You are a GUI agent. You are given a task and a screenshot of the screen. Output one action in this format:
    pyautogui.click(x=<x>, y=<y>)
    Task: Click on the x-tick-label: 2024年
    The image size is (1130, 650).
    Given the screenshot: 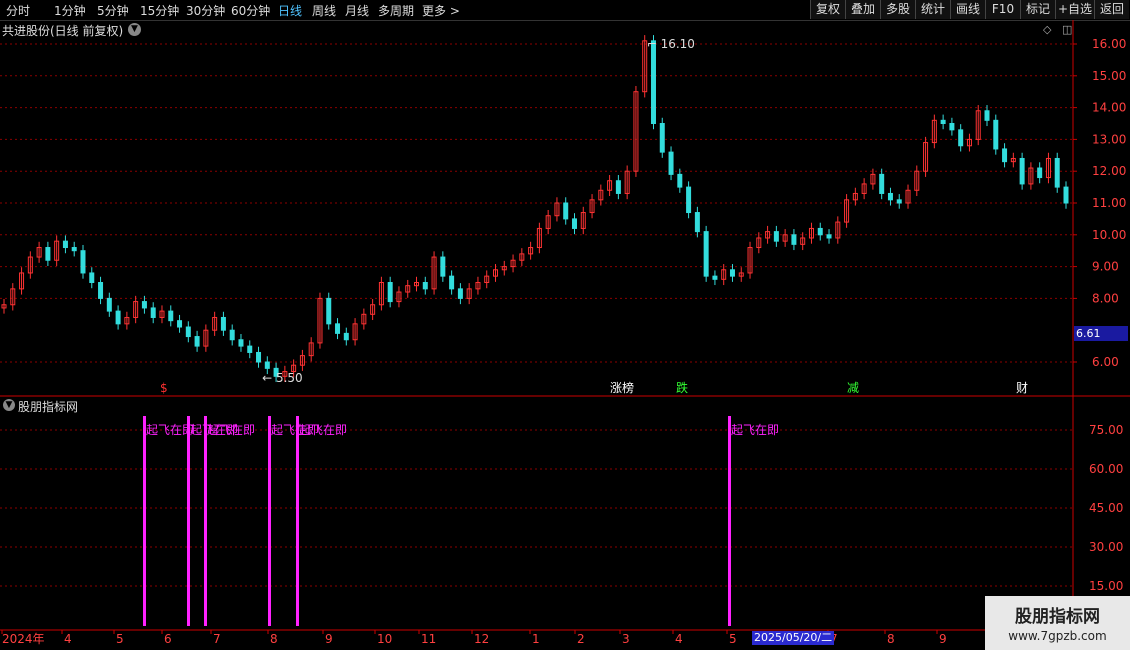 What is the action you would take?
    pyautogui.click(x=23, y=639)
    